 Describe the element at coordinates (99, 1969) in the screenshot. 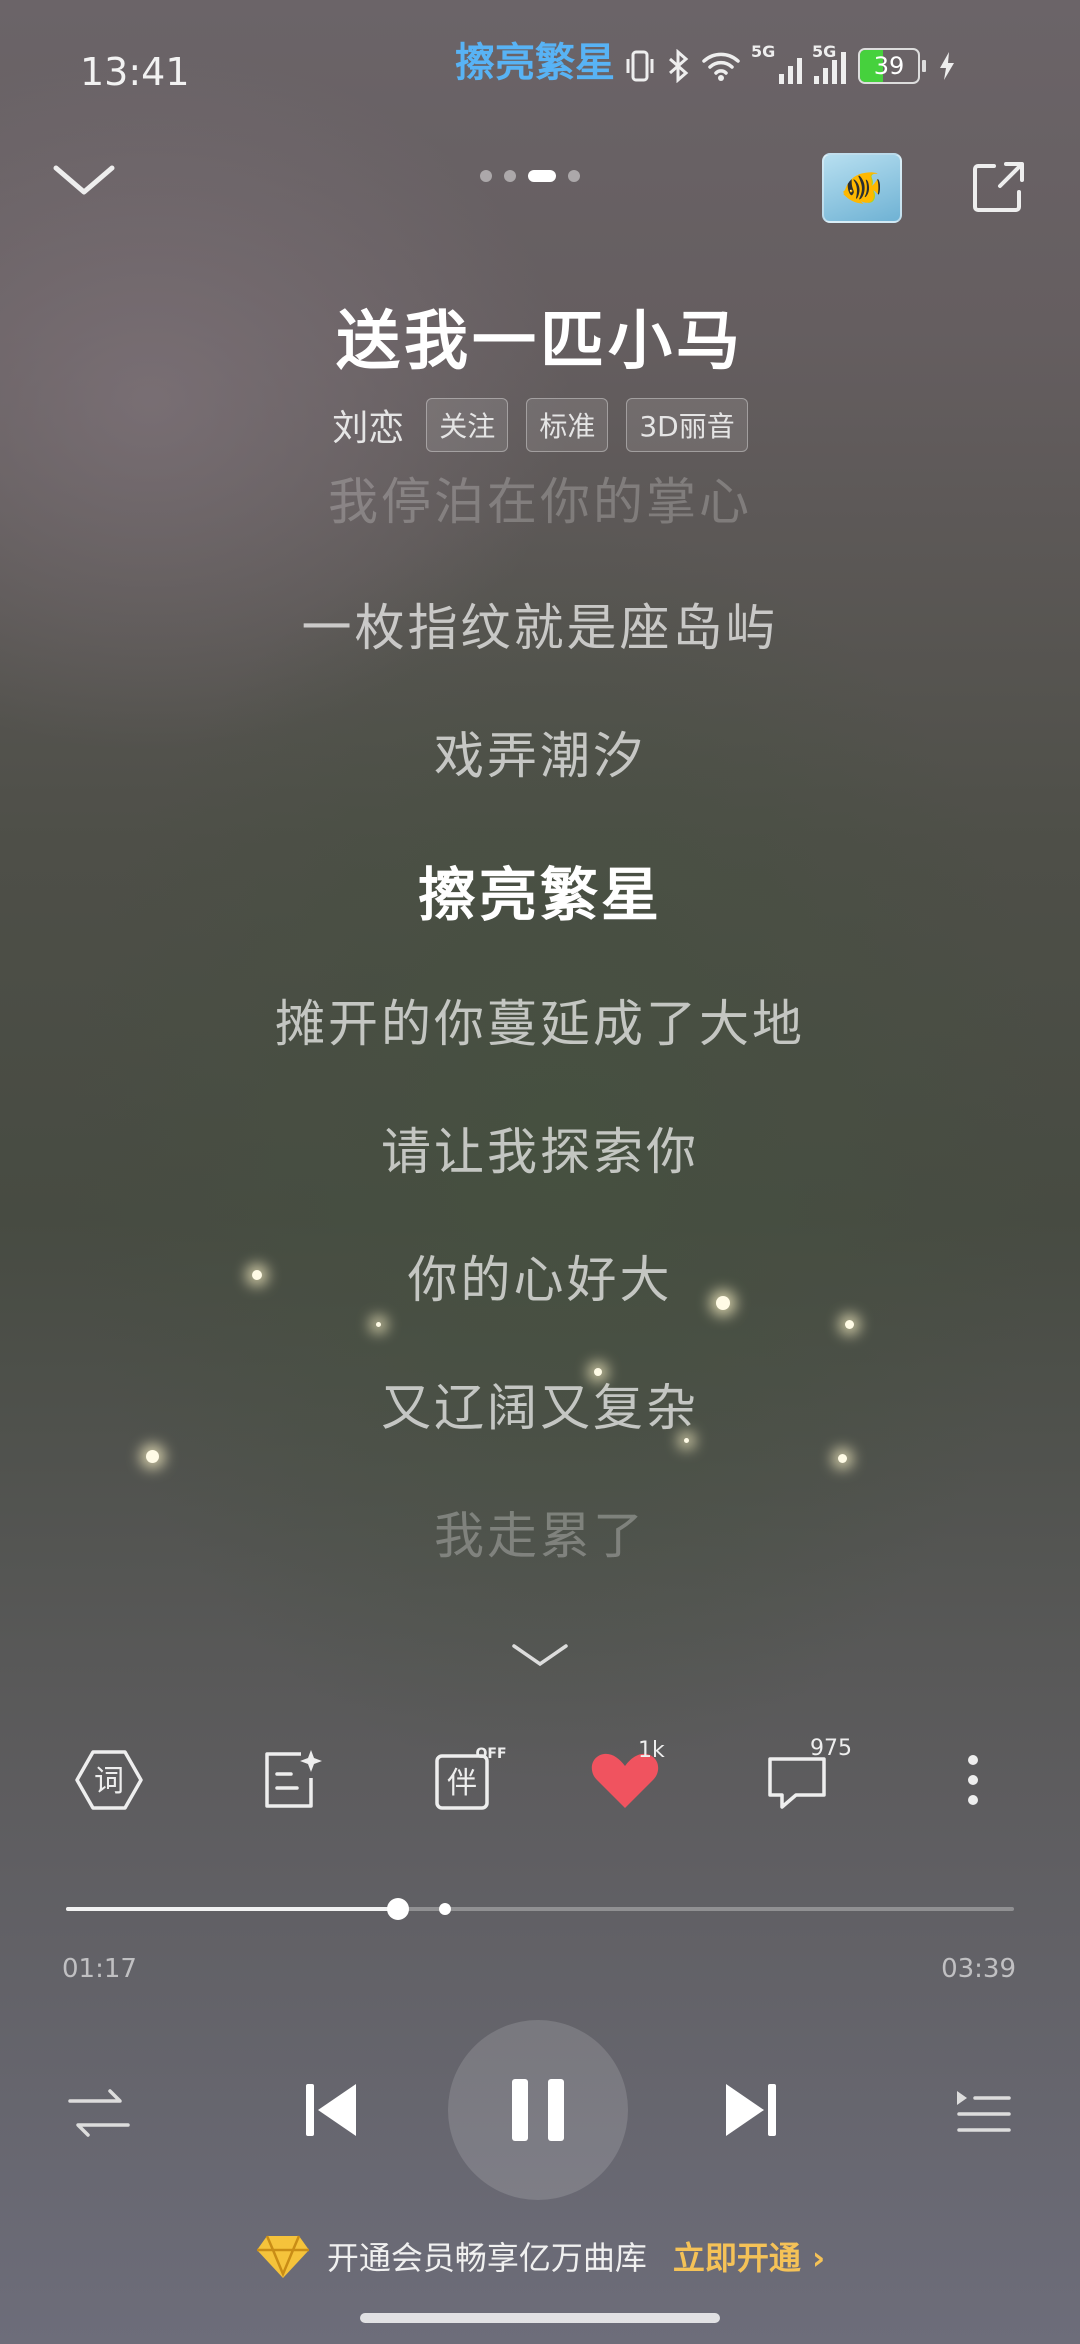

I see `elapsed-time: 01:17` at that location.